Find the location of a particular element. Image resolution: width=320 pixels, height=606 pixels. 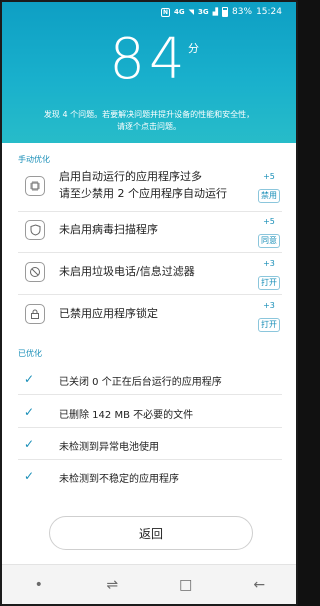

issue-title: 已禁用应用程序锁定 is located at coordinates (108, 313).